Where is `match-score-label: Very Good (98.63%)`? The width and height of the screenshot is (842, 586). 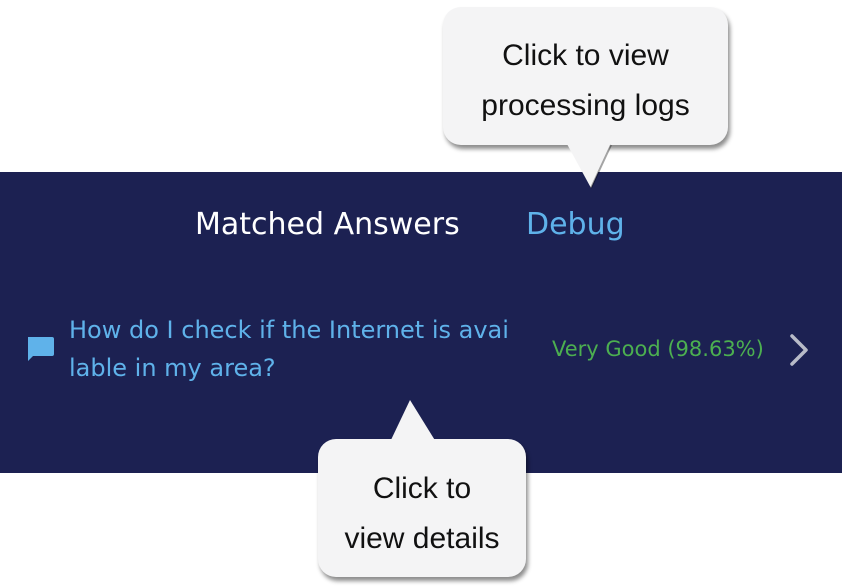
match-score-label: Very Good (98.63%) is located at coordinates (658, 349).